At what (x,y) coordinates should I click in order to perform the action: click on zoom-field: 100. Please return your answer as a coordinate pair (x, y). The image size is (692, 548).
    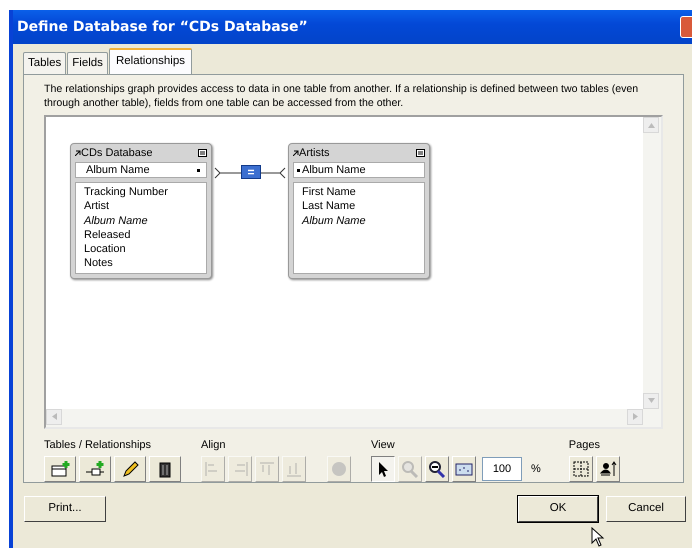
    Looking at the image, I should click on (502, 469).